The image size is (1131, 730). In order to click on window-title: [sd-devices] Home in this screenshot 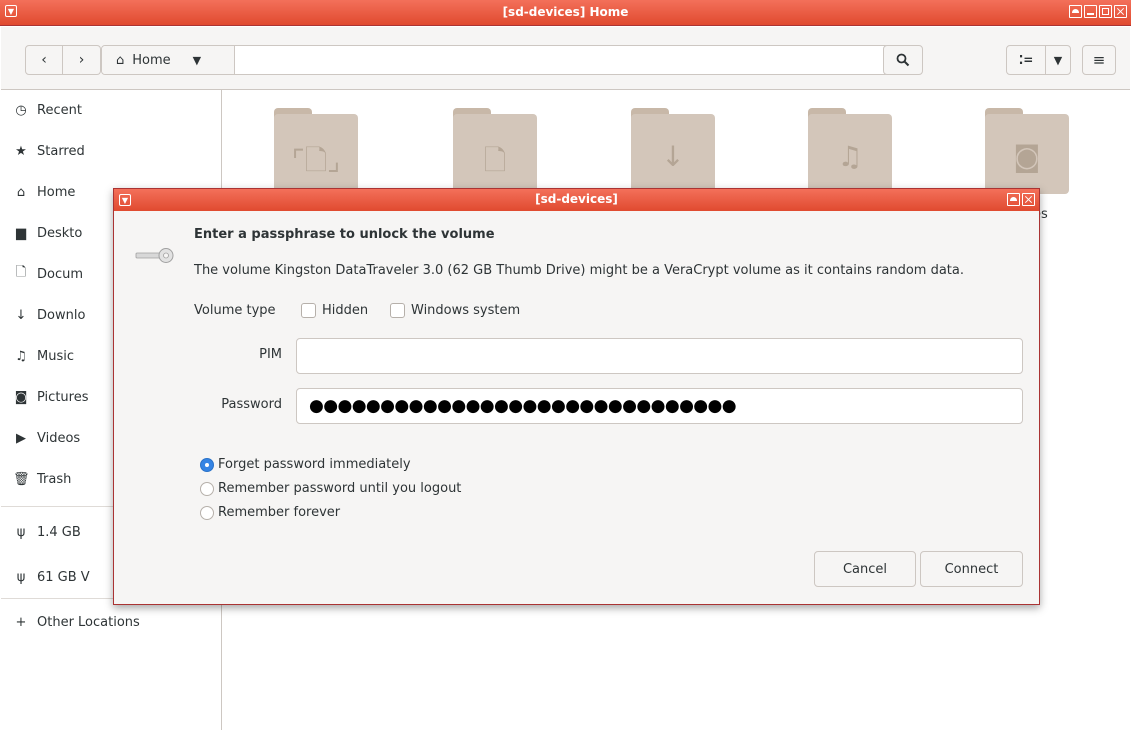, I will do `click(565, 12)`.